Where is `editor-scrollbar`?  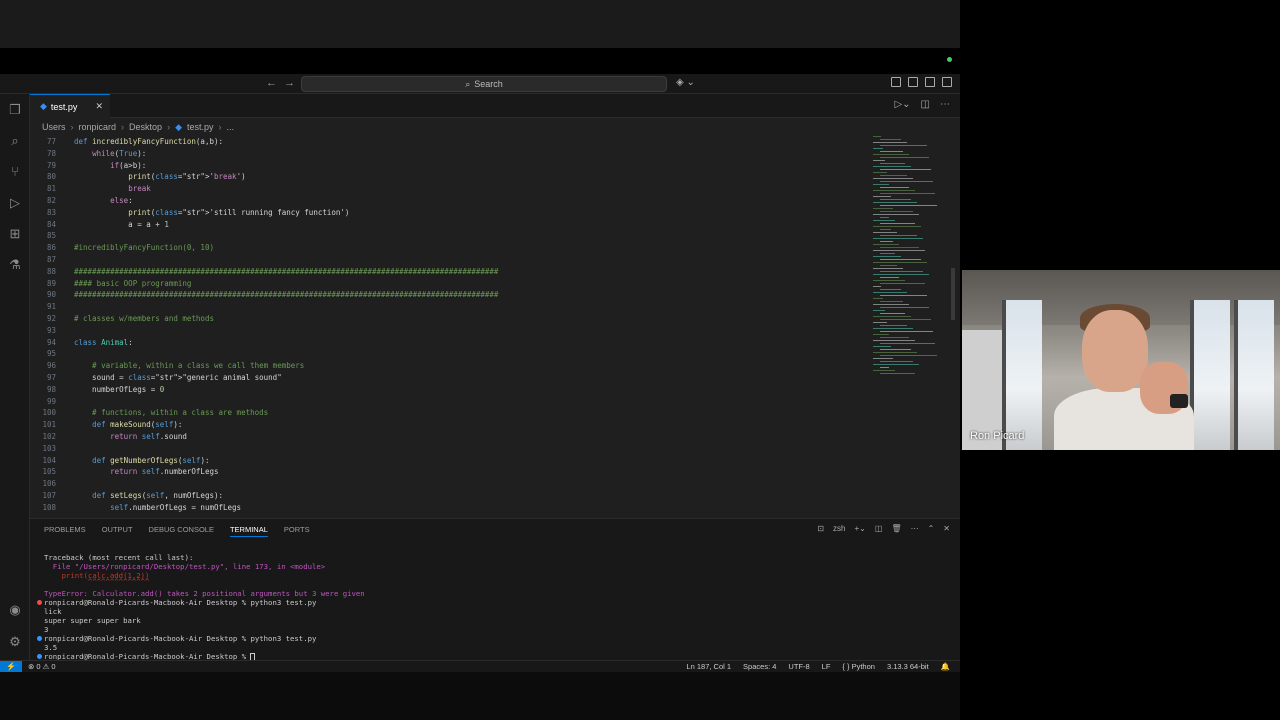
editor-scrollbar is located at coordinates (953, 294).